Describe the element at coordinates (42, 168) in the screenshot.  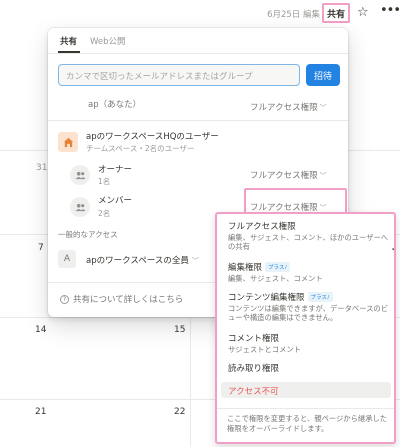
I see `calendar-day-number: 31` at that location.